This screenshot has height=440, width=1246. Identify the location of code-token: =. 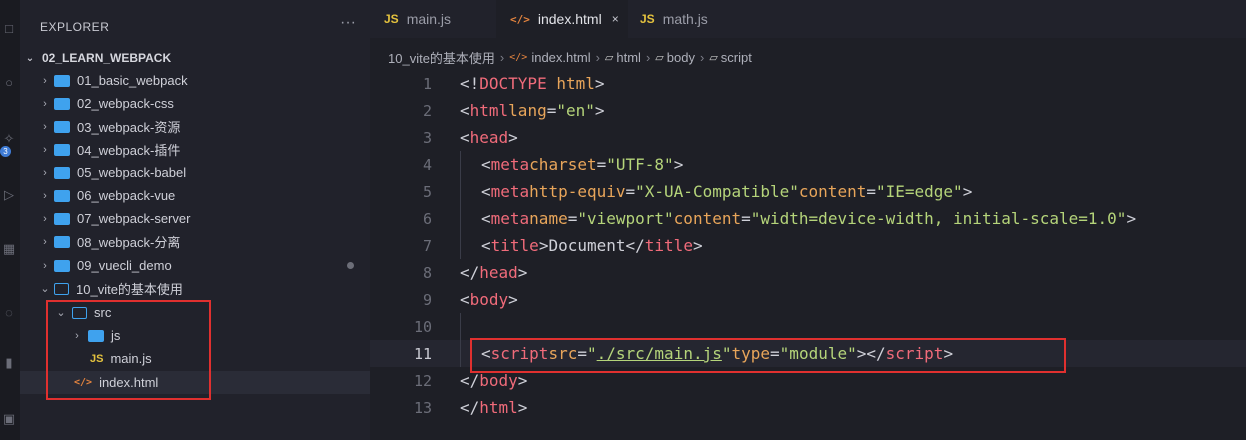
(601, 164).